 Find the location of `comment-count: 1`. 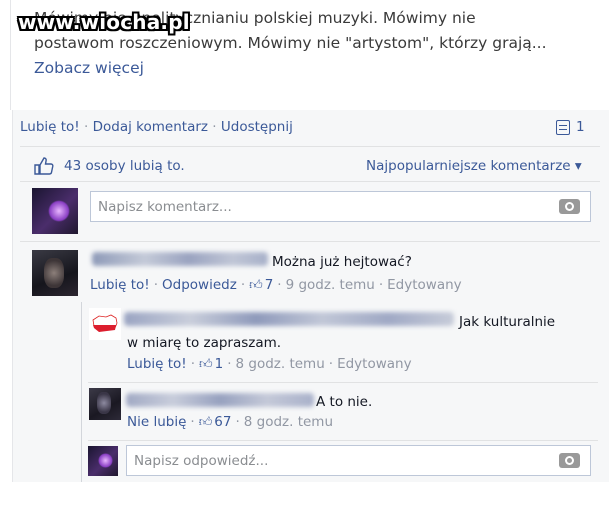

comment-count: 1 is located at coordinates (570, 127).